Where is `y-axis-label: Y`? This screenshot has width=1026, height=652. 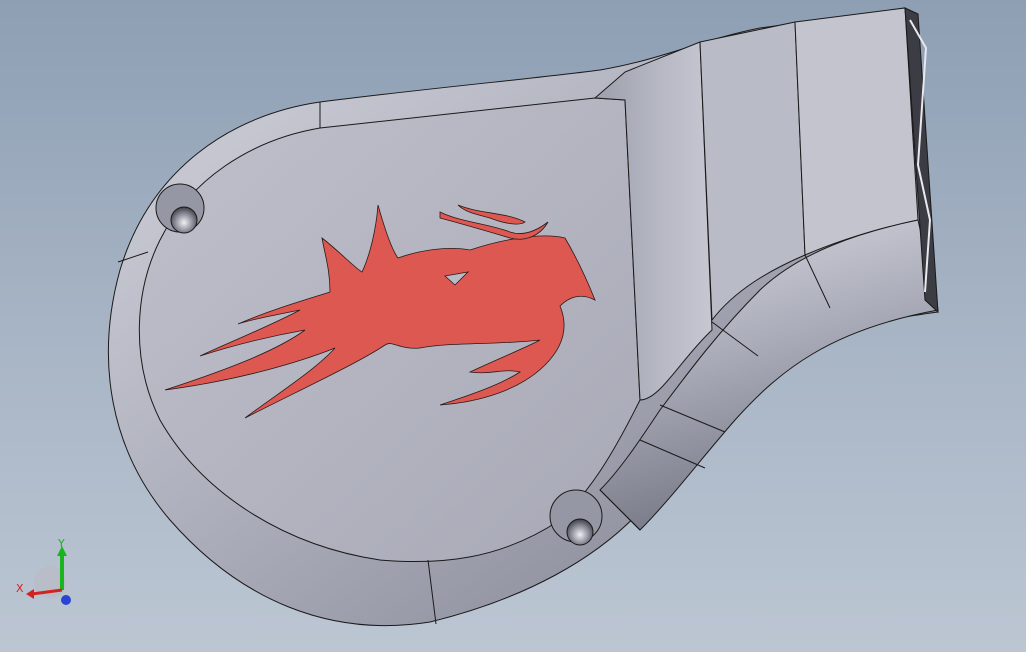
y-axis-label: Y is located at coordinates (61, 543).